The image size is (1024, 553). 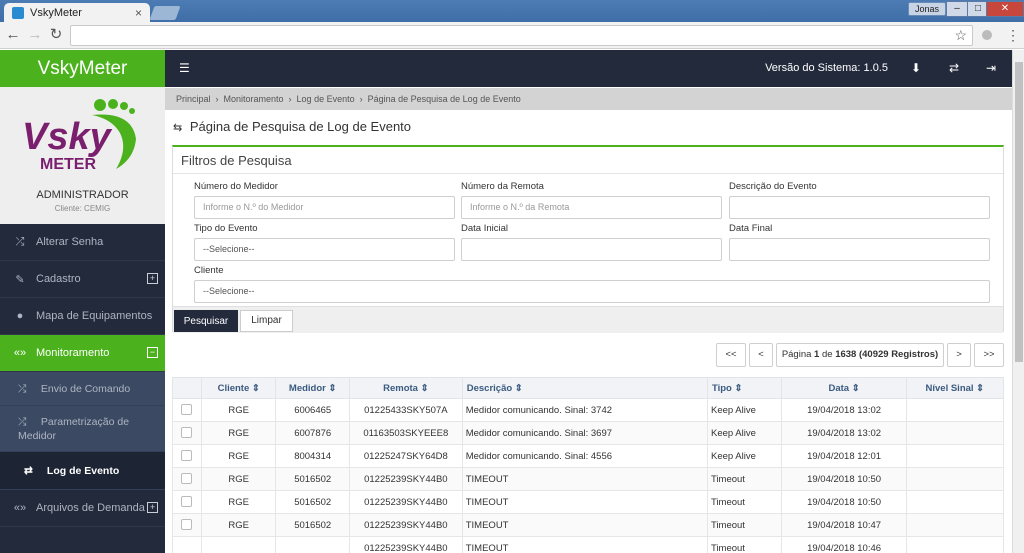 What do you see at coordinates (238, 544) in the screenshot?
I see `cell-cliente` at bounding box center [238, 544].